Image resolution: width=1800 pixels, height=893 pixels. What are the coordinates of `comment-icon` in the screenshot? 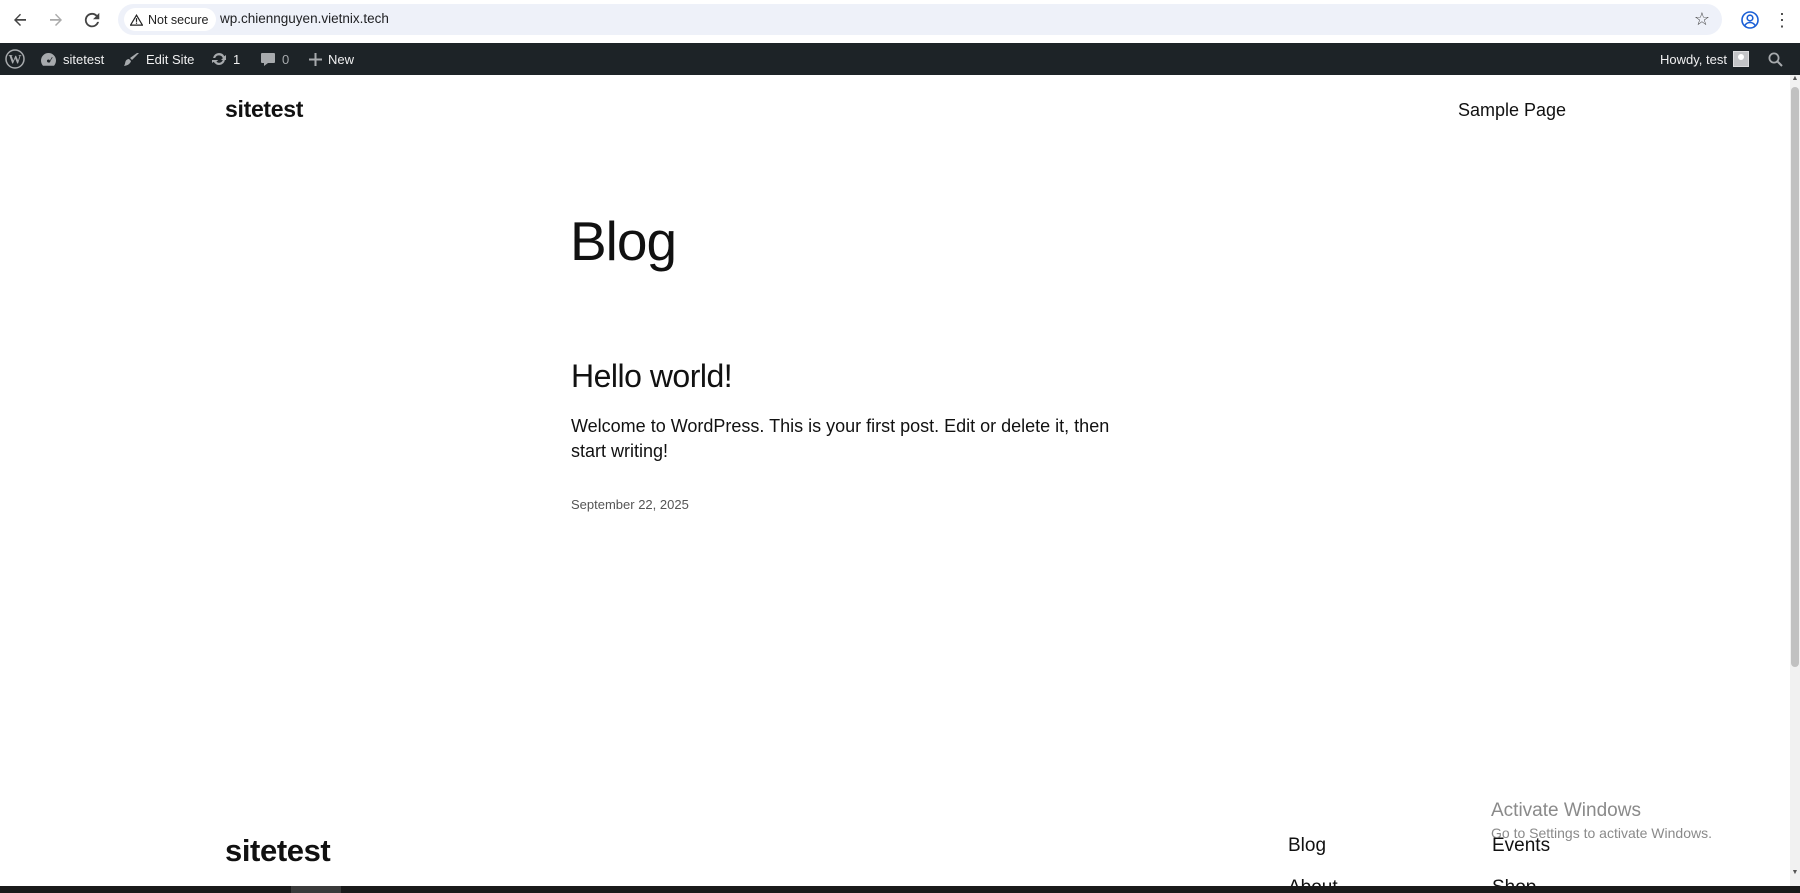 It's located at (268, 59).